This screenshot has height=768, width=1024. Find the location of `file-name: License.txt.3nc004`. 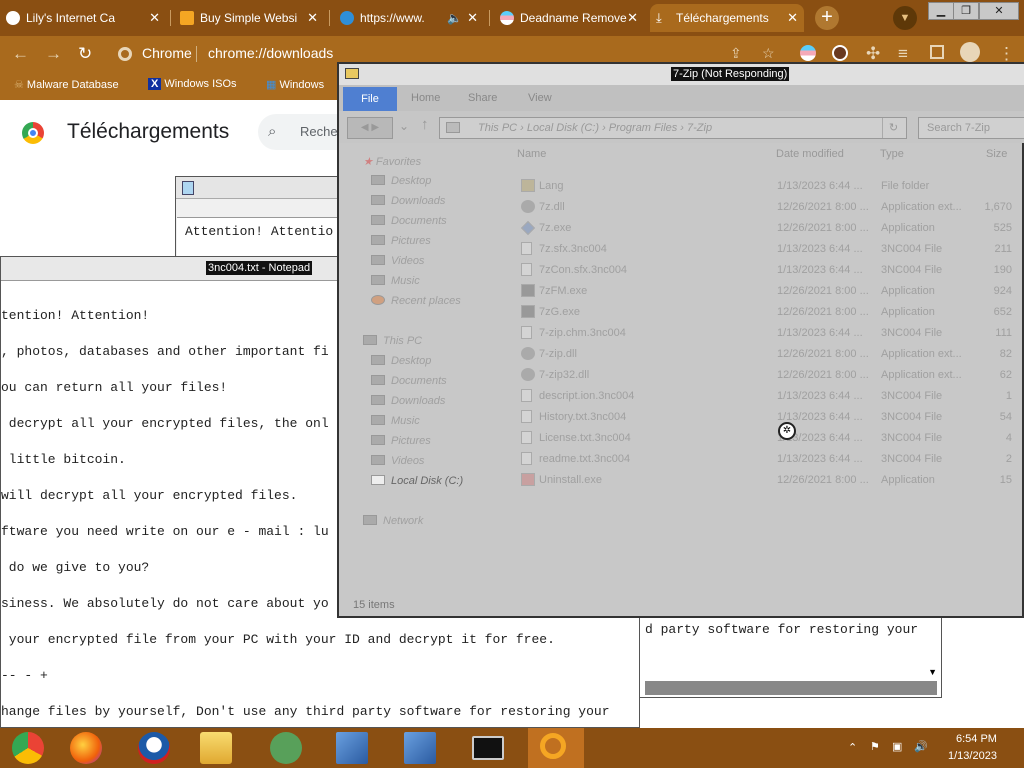

file-name: License.txt.3nc004 is located at coordinates (585, 438).